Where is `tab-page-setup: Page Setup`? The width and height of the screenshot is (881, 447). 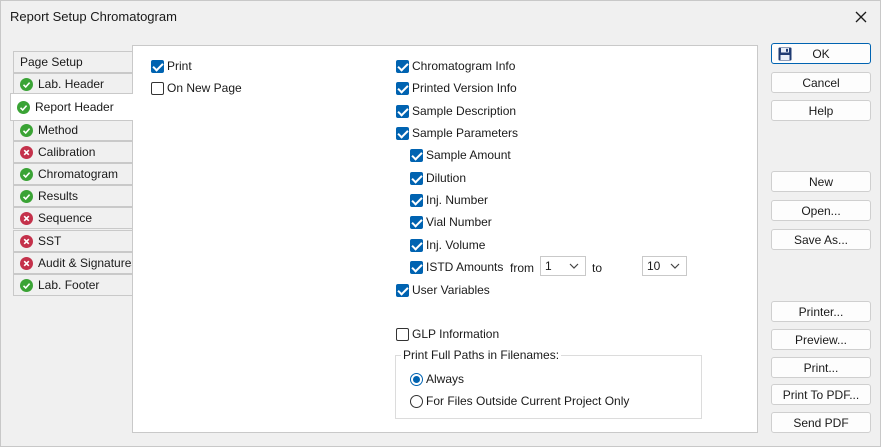 tab-page-setup: Page Setup is located at coordinates (72, 62).